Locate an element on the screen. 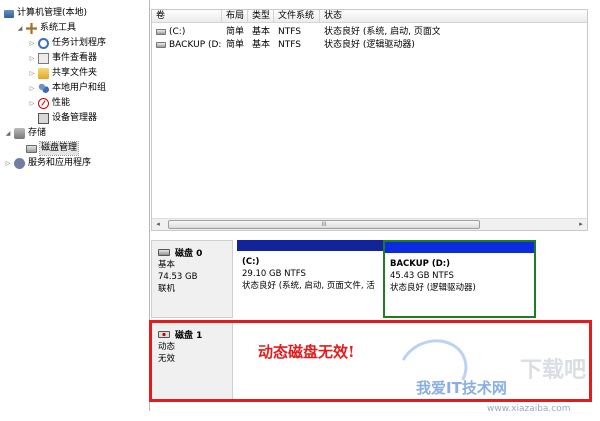 This screenshot has width=600, height=421. partition-backup-d: BACKUP (D:) 45.43 GB NTFS 状态良好 (逻辑驱动器) is located at coordinates (459, 279).